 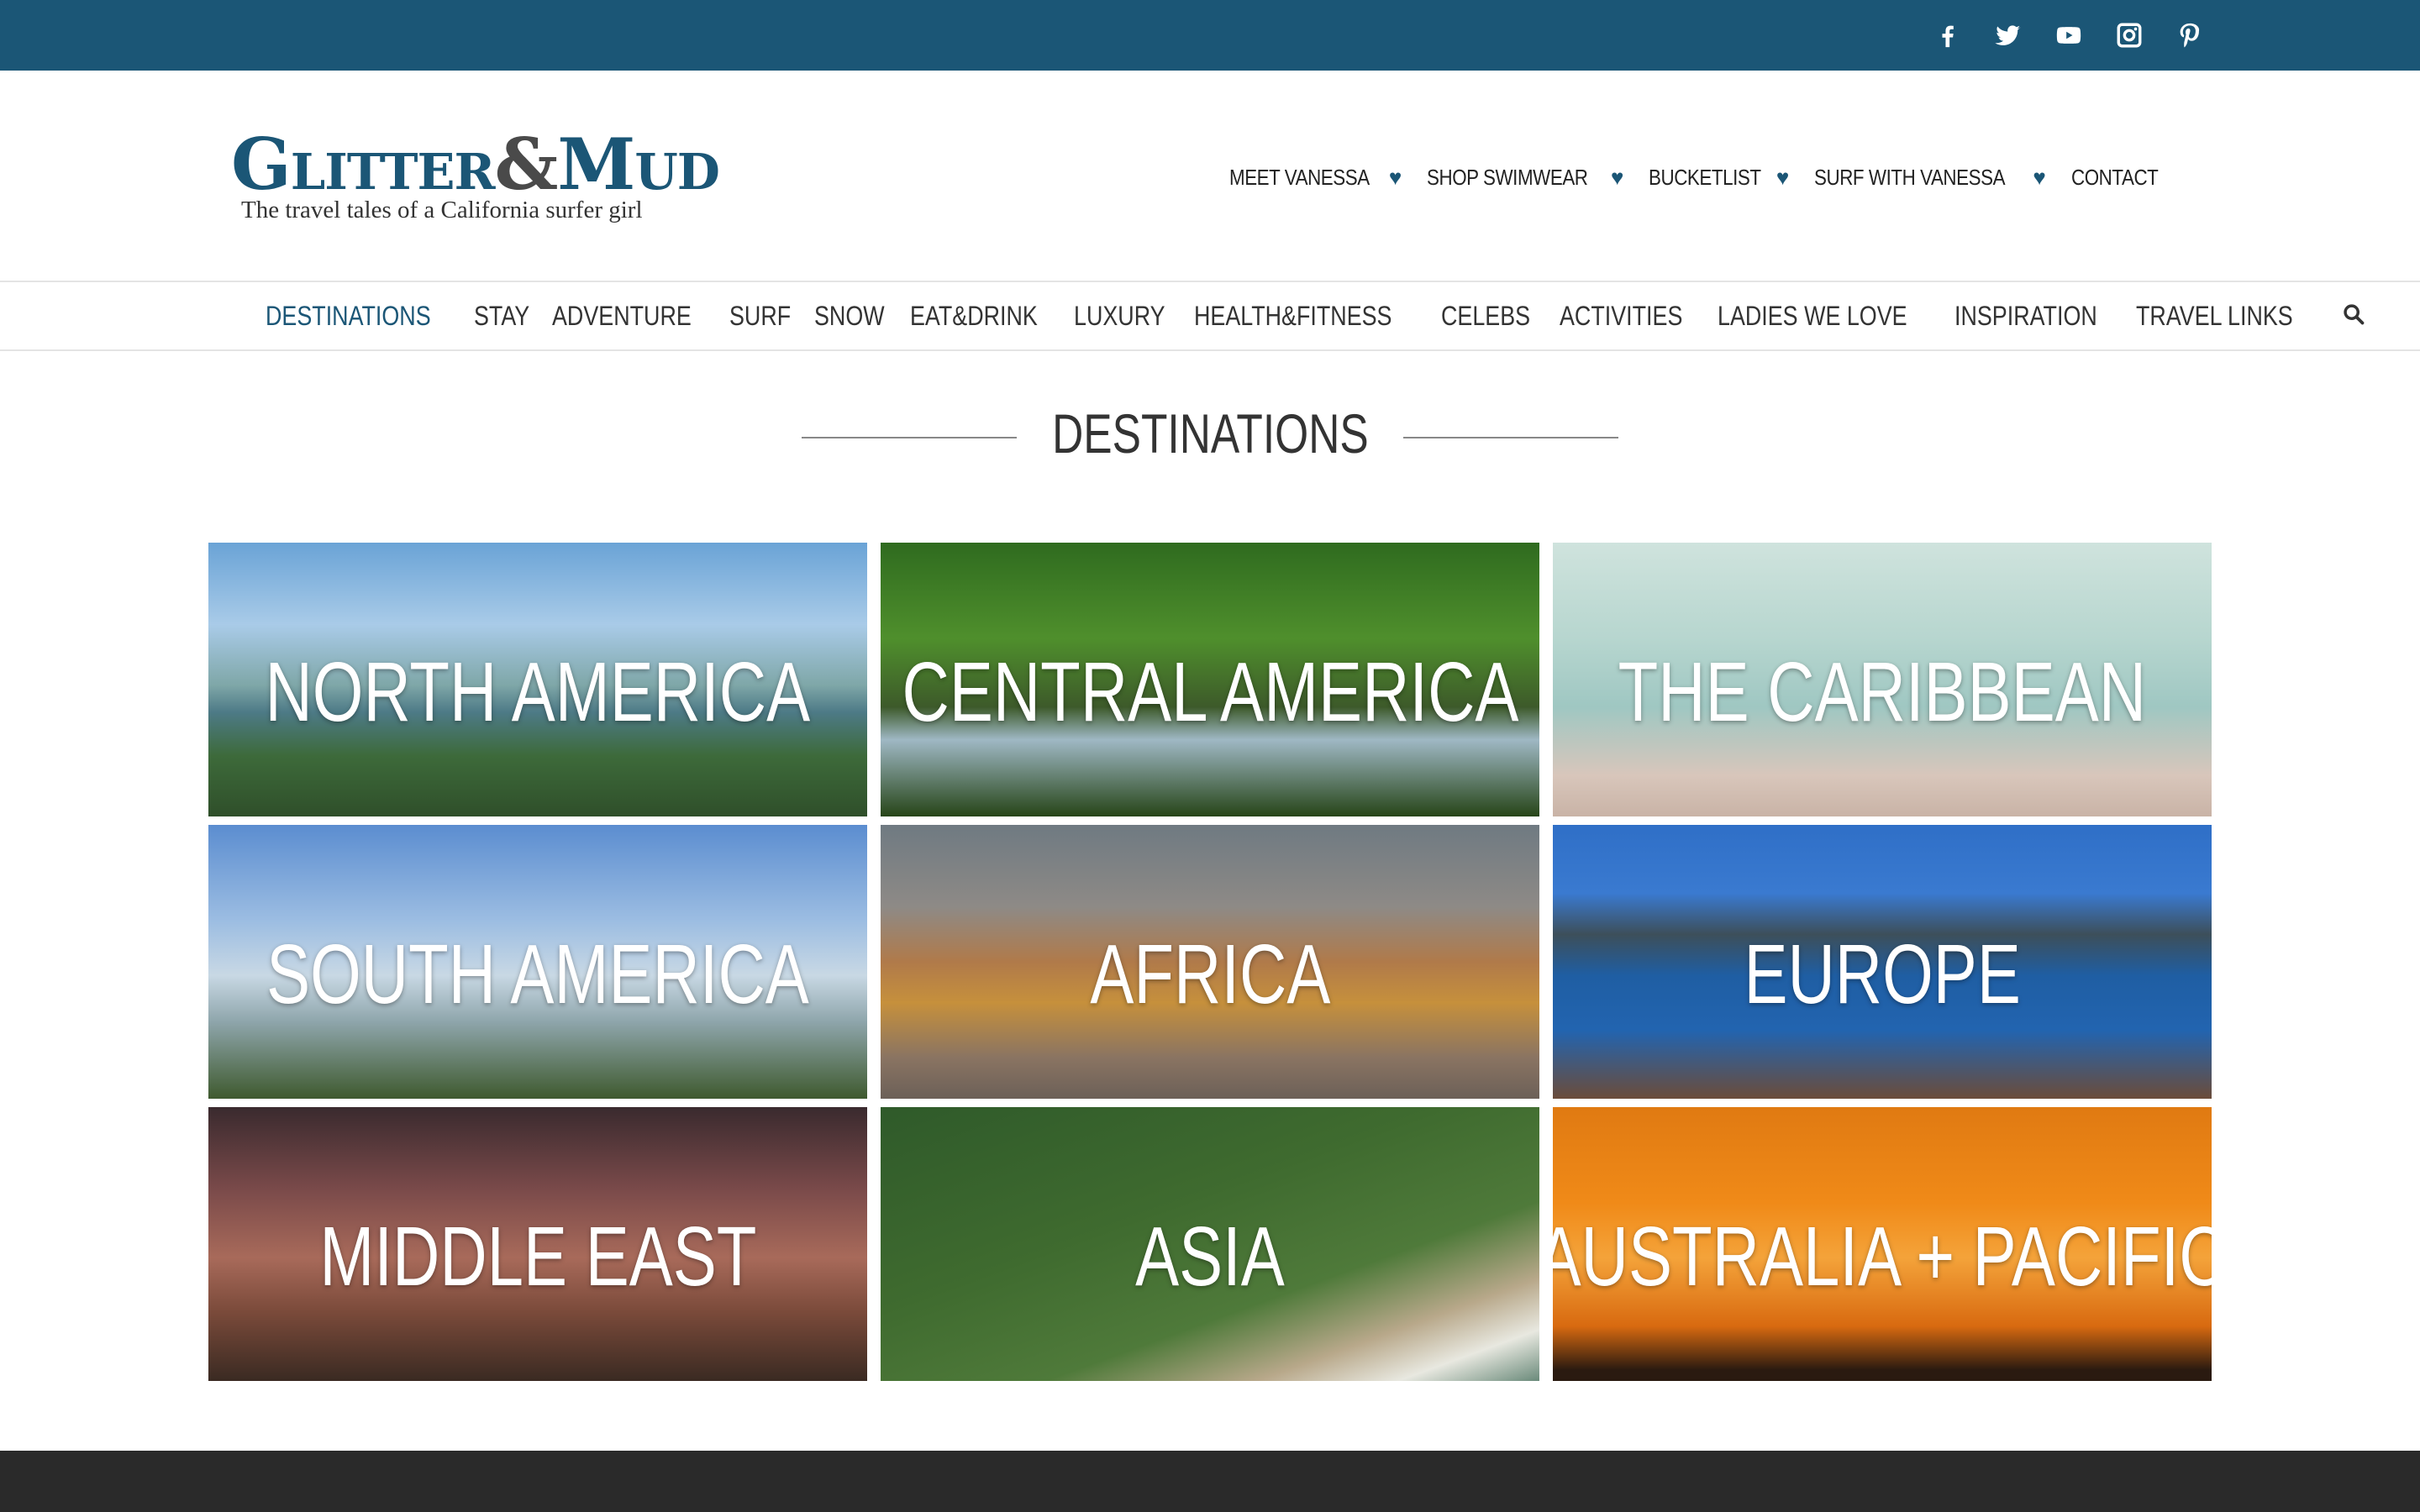 What do you see at coordinates (1621, 316) in the screenshot?
I see `category-activities: ACTIVITIES` at bounding box center [1621, 316].